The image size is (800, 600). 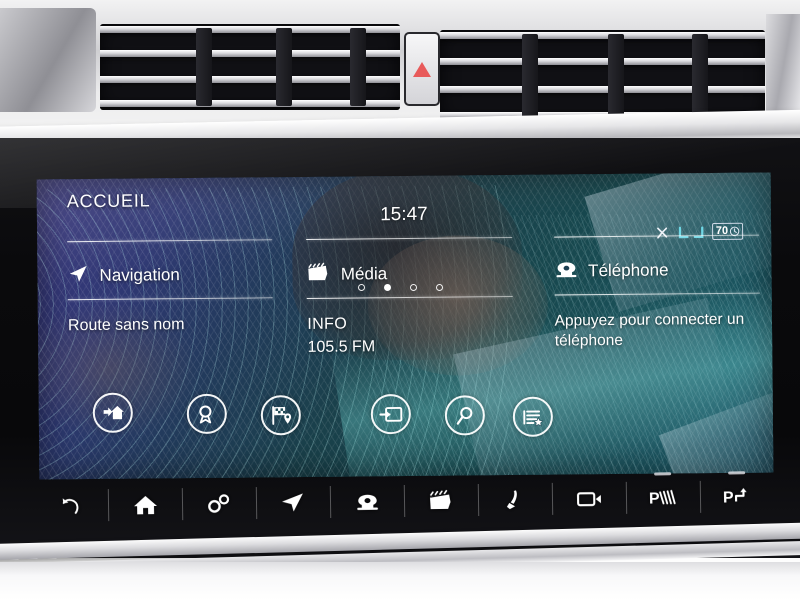 I want to click on air-vent-left, so click(x=250, y=67).